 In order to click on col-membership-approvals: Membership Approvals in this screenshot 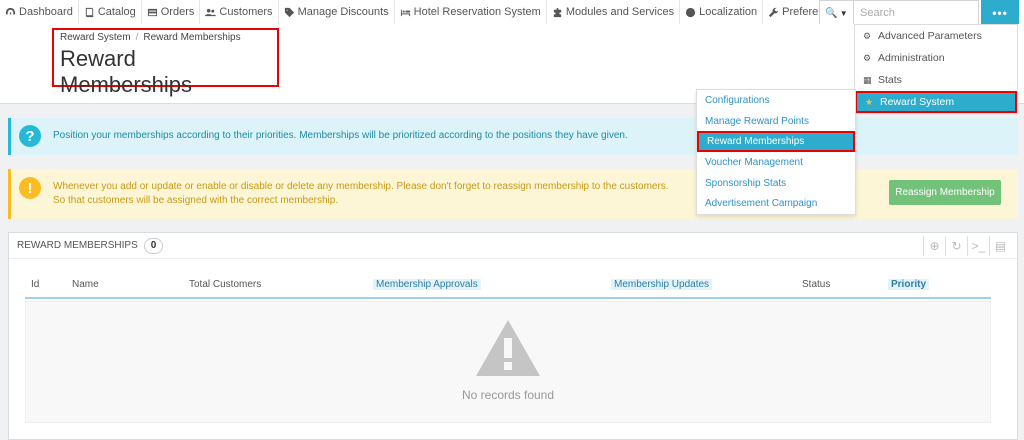, I will do `click(427, 284)`.